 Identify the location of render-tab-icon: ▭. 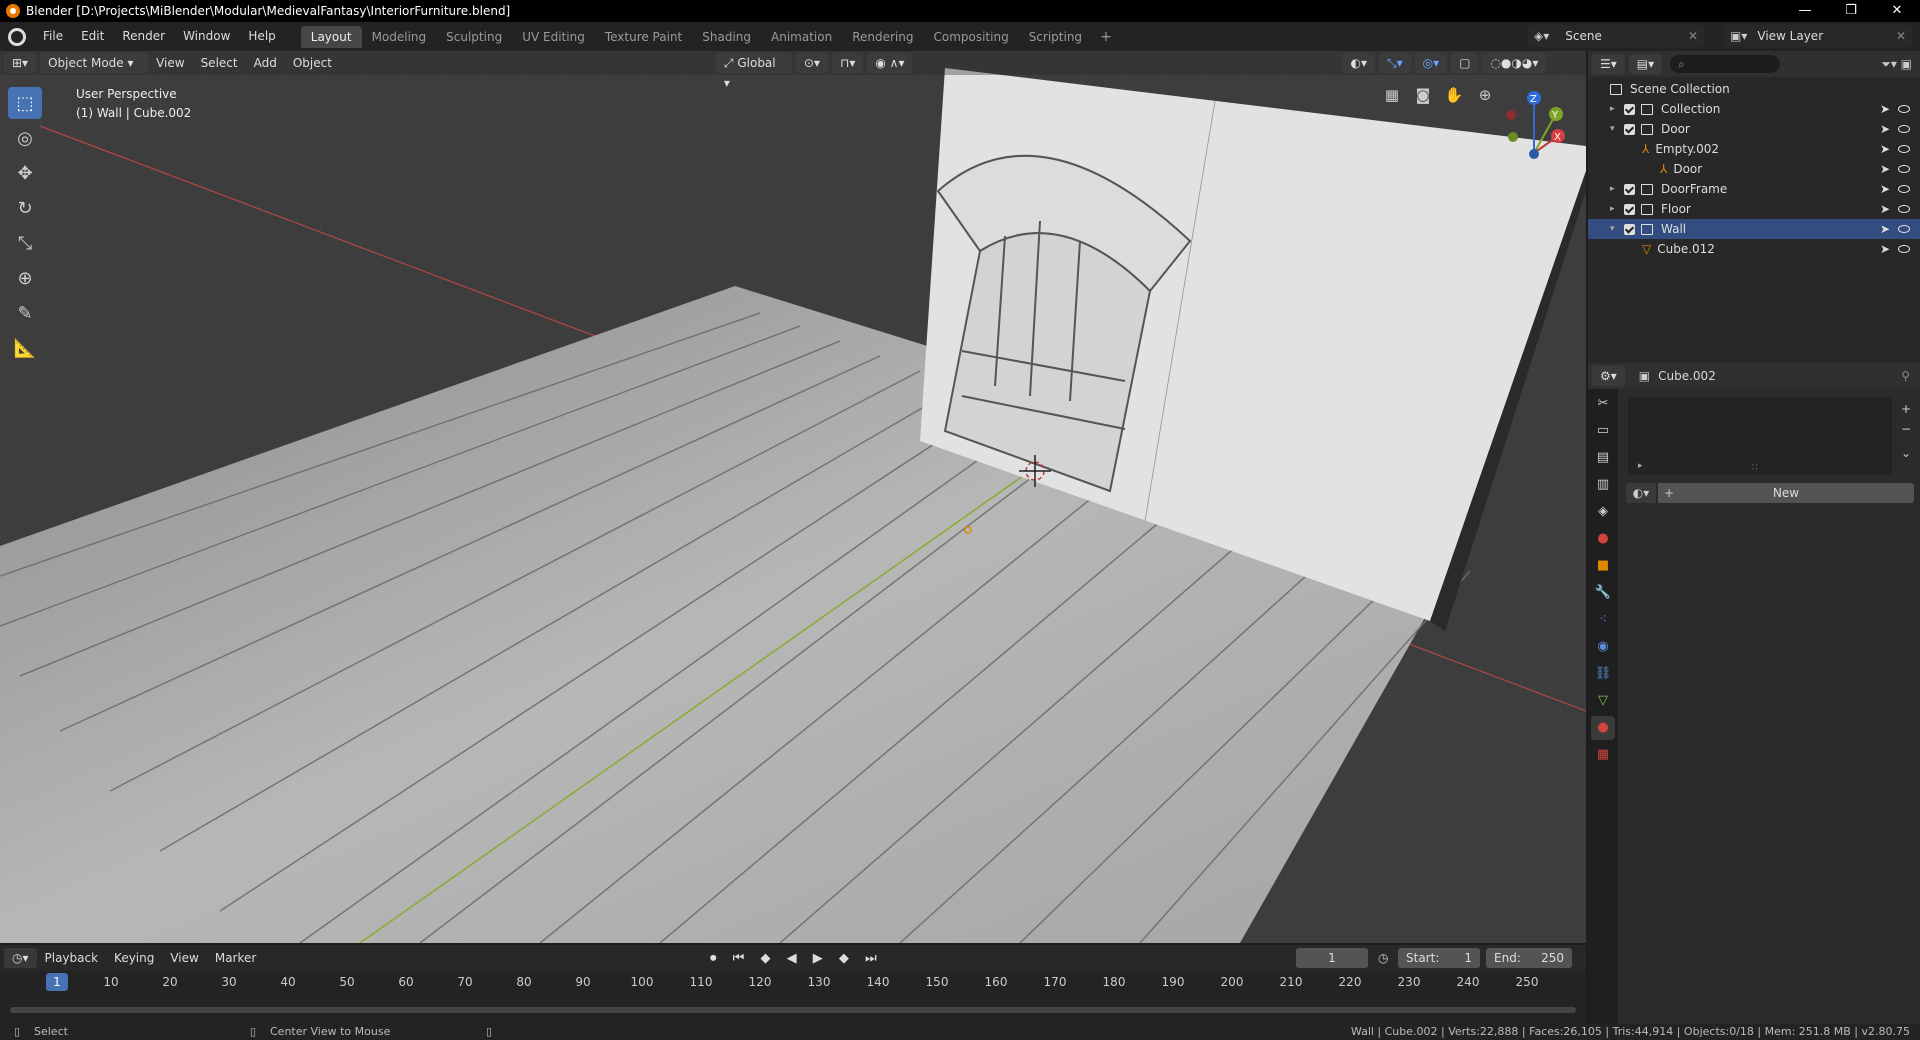
(1603, 431).